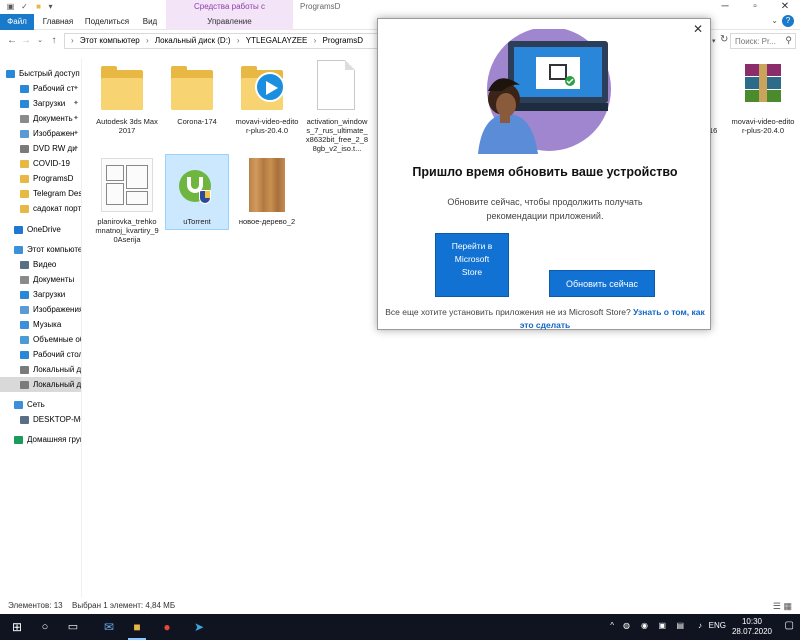 The width and height of the screenshot is (800, 640). What do you see at coordinates (40, 118) in the screenshot?
I see `sidebar-item: Документь ✦` at bounding box center [40, 118].